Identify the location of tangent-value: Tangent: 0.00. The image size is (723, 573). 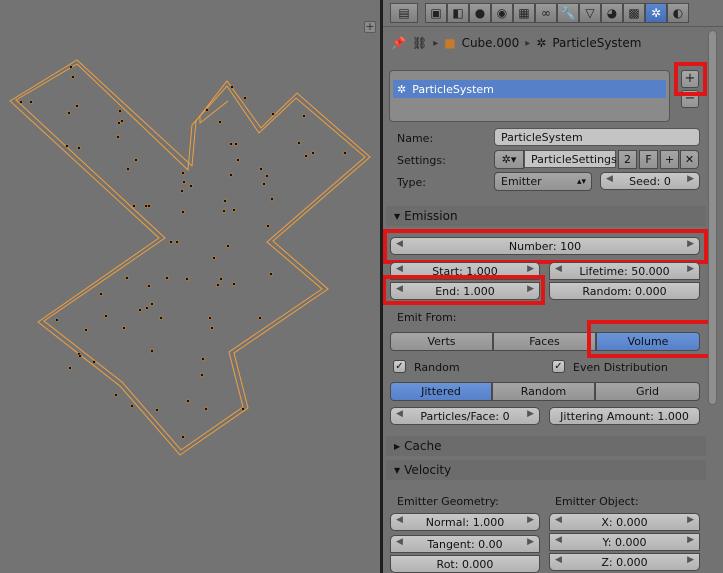
(465, 544).